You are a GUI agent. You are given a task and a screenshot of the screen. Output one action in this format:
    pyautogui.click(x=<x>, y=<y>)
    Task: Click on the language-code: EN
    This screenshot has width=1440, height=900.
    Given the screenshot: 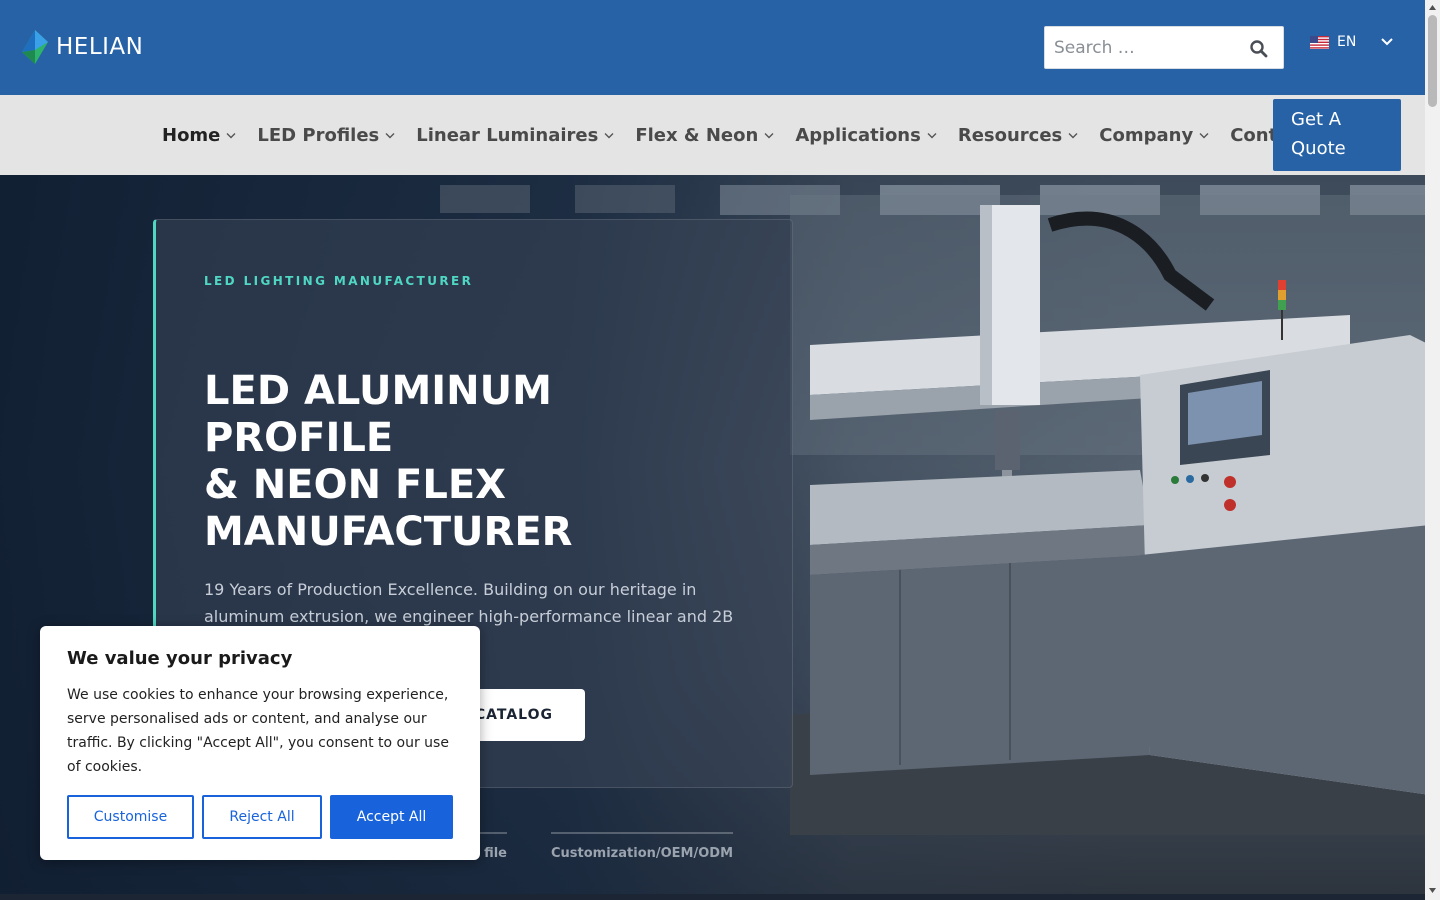 What is the action you would take?
    pyautogui.click(x=1347, y=42)
    